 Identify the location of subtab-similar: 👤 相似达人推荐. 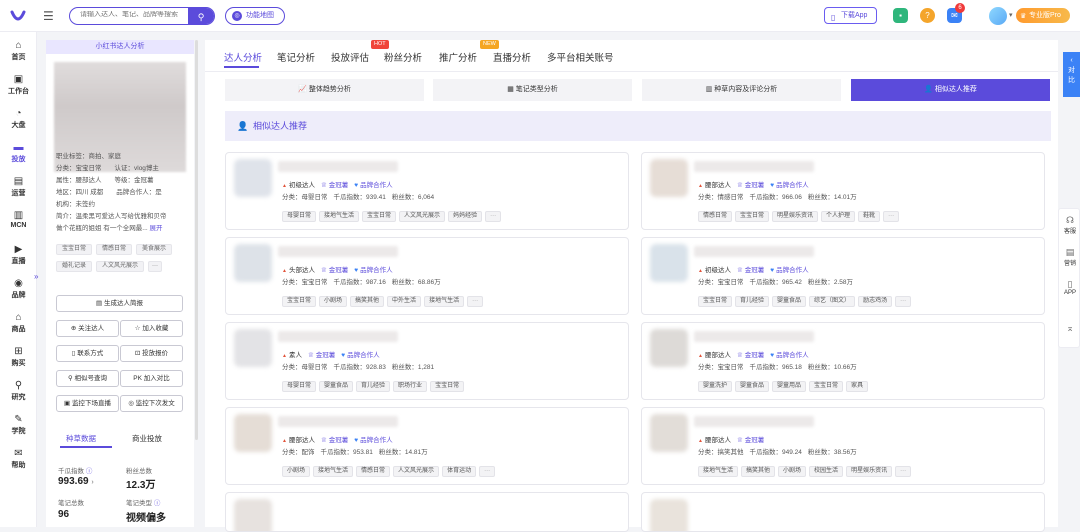
(950, 90).